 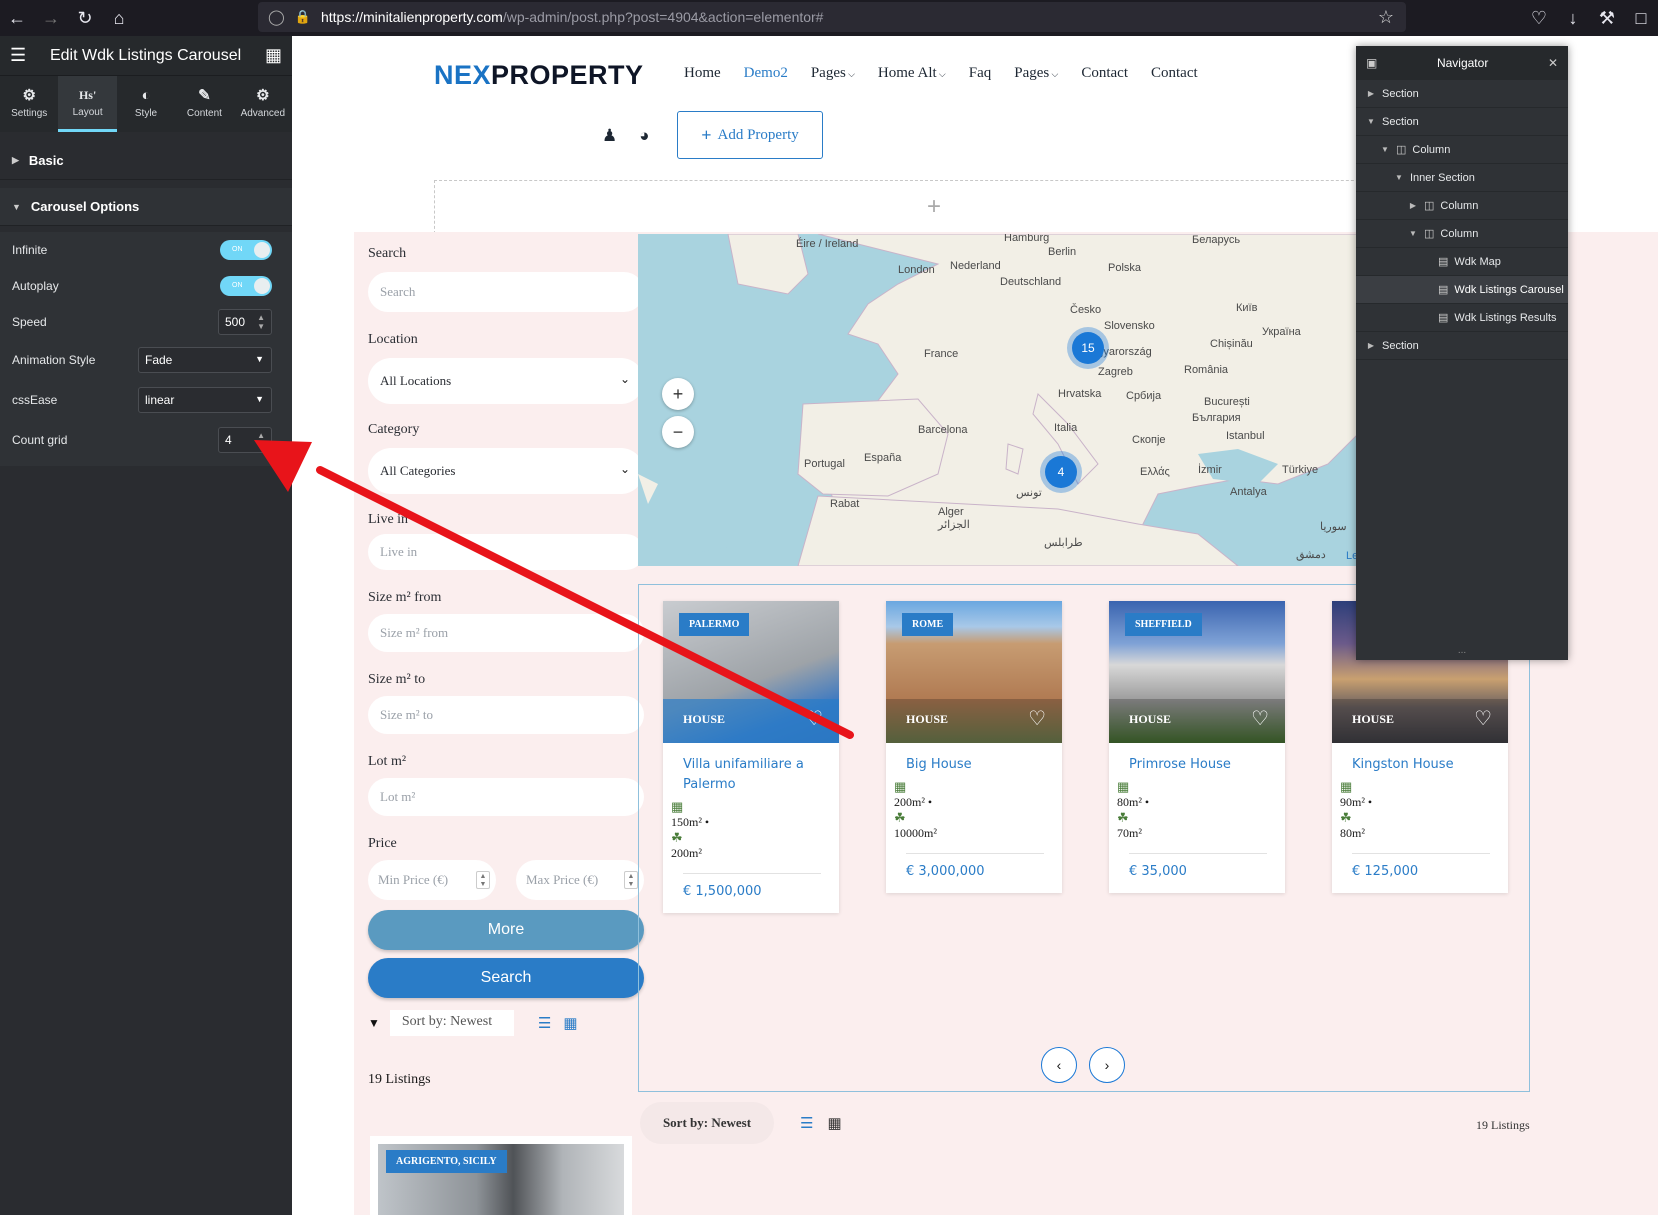 What do you see at coordinates (539, 75) in the screenshot?
I see `site-logo: NEXPROPERTY` at bounding box center [539, 75].